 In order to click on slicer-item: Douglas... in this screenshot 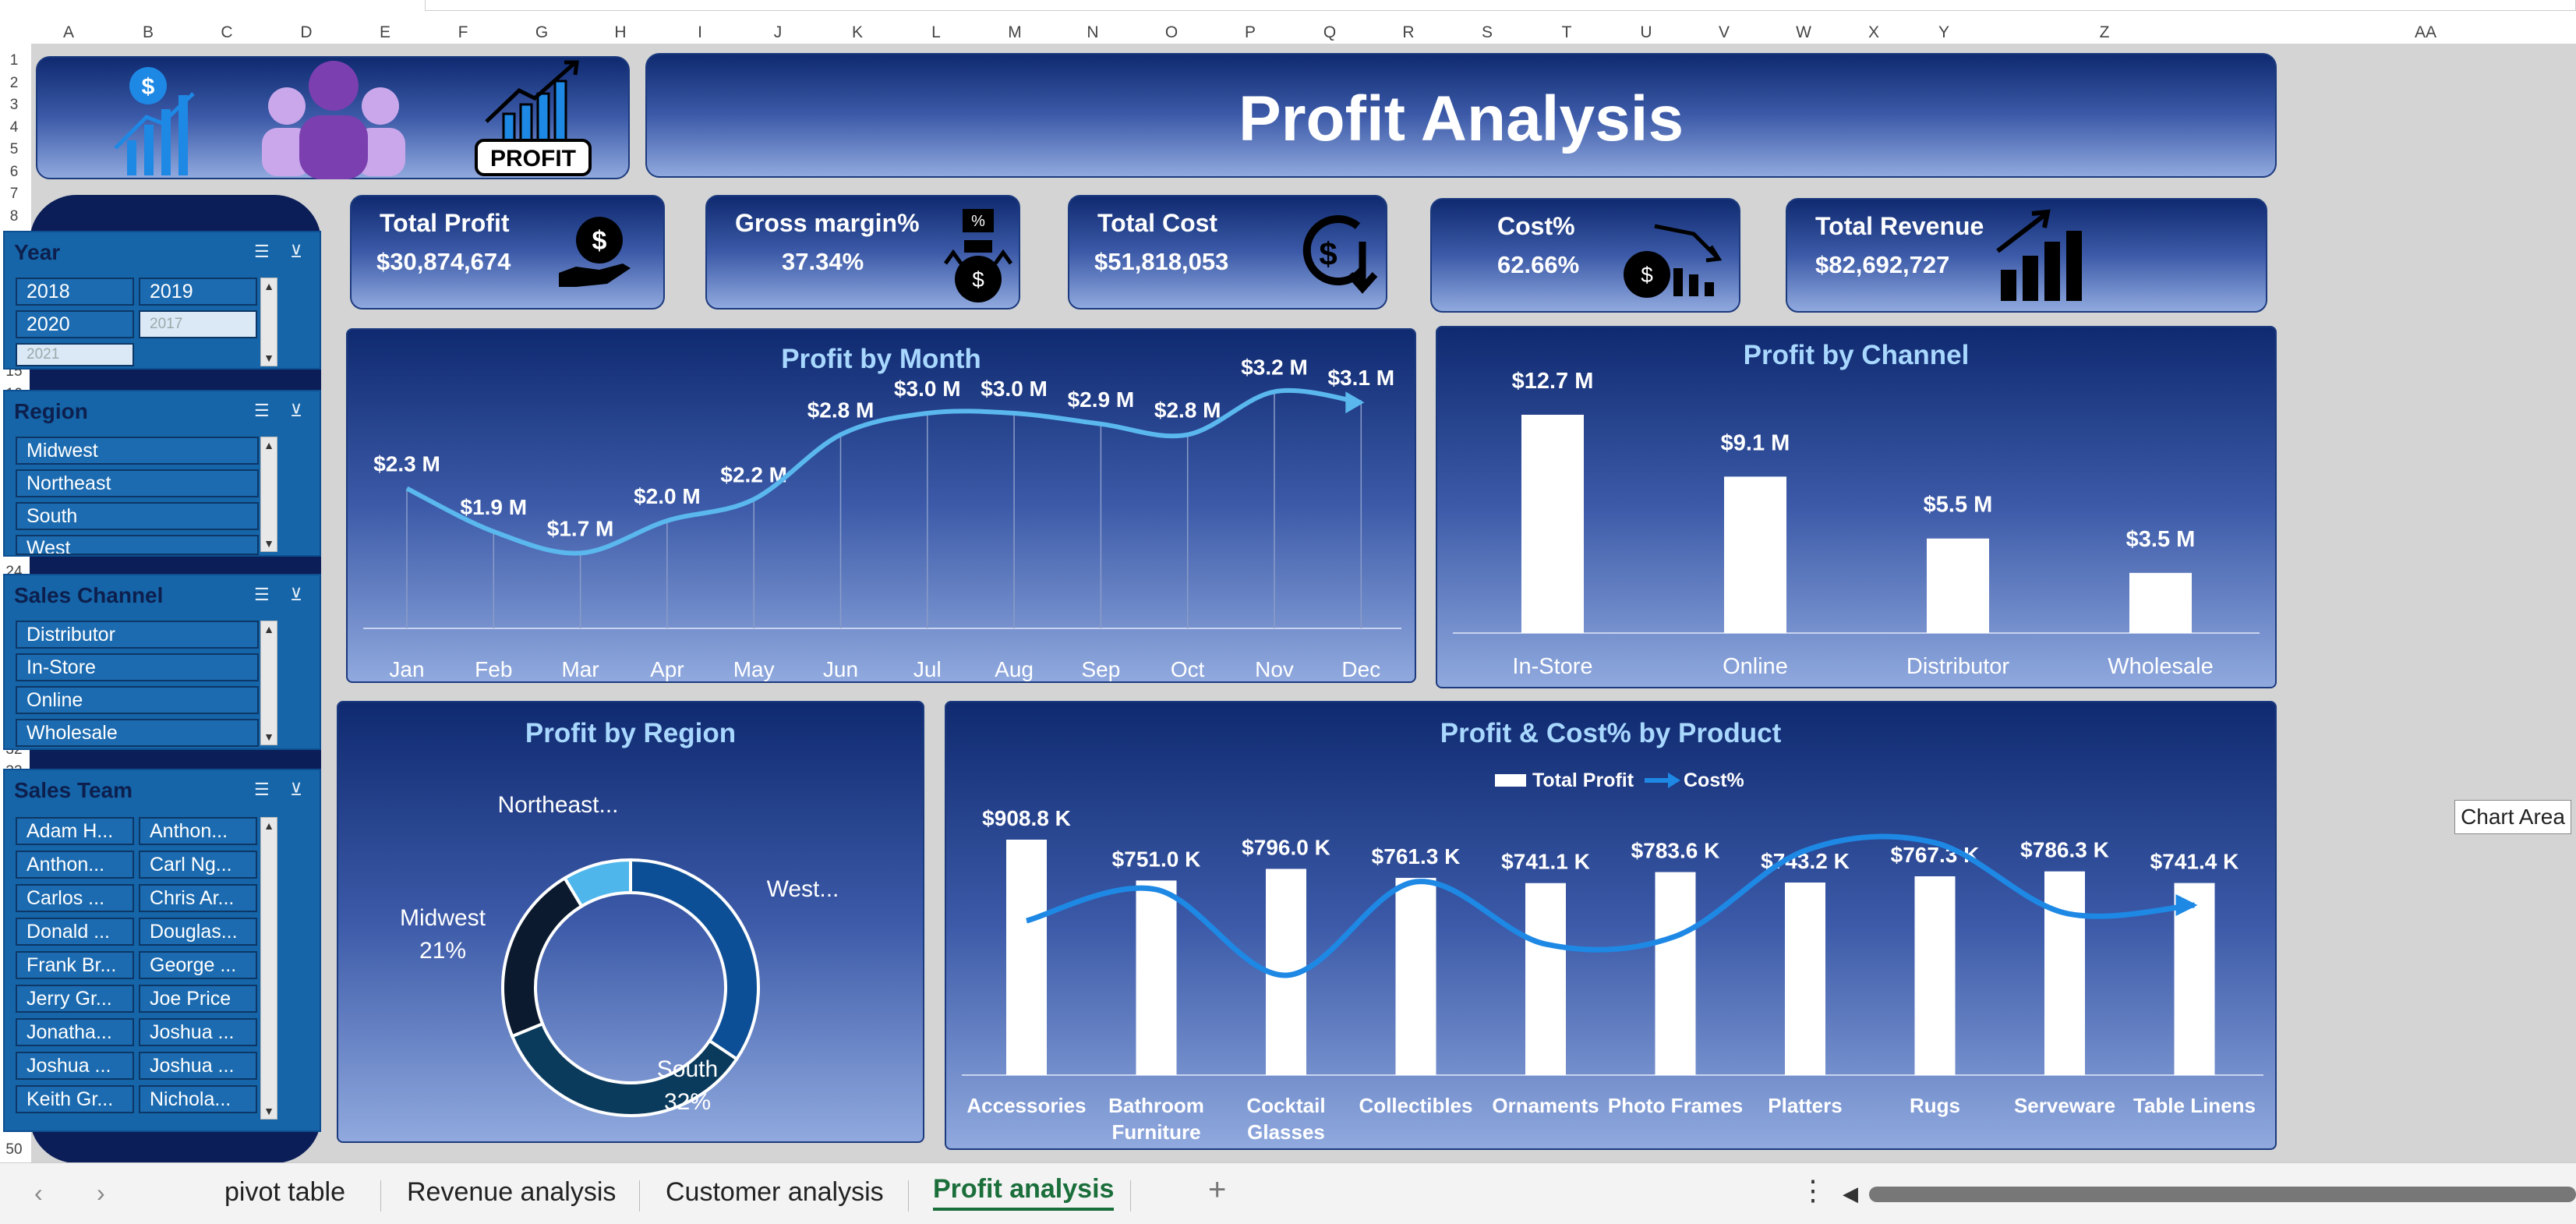, I will do `click(198, 932)`.